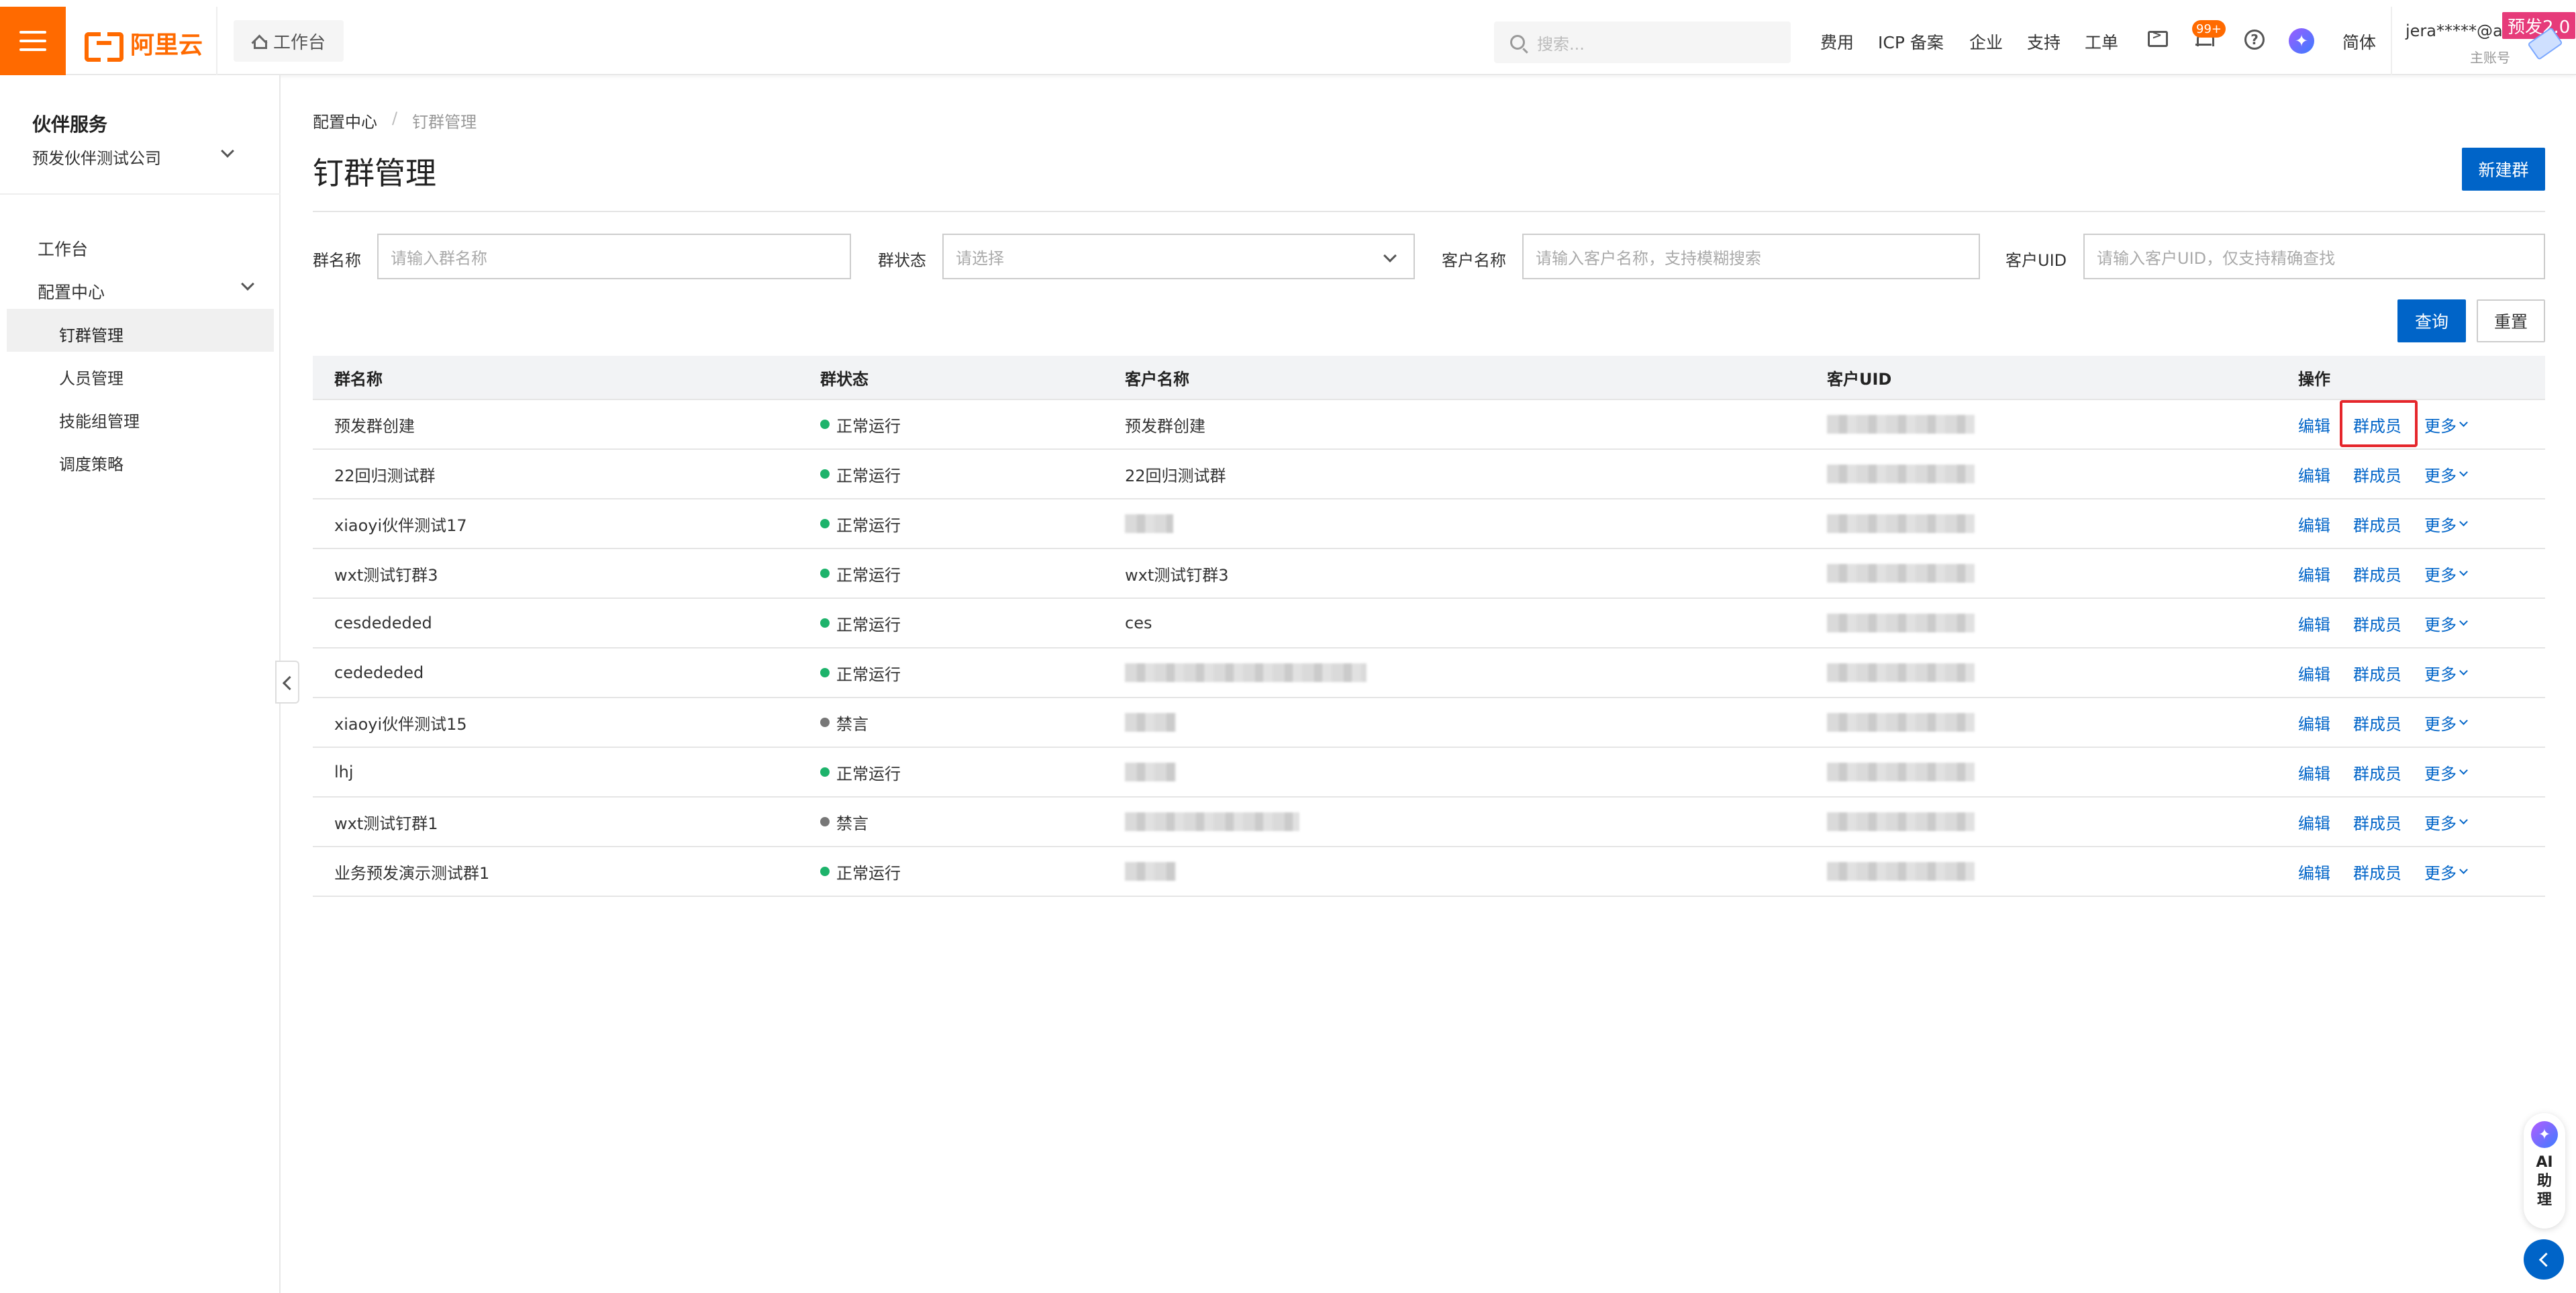 This screenshot has width=2576, height=1293. Describe the element at coordinates (2101, 42) in the screenshot. I see `nav-tickets: 工单` at that location.